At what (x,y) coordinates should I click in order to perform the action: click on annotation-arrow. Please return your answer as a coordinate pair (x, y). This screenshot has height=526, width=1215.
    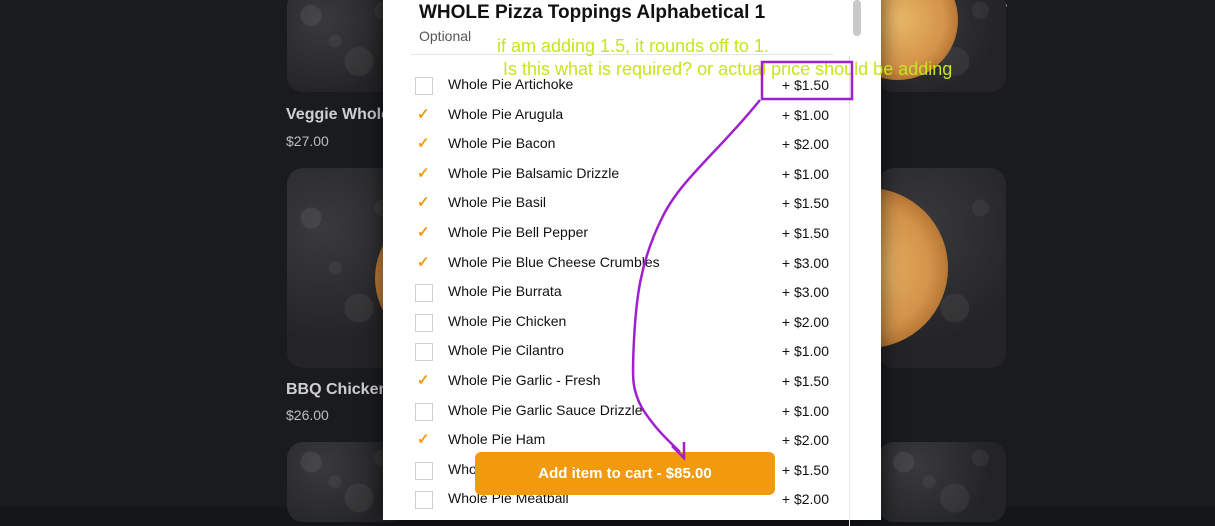
    Looking at the image, I should click on (696, 276).